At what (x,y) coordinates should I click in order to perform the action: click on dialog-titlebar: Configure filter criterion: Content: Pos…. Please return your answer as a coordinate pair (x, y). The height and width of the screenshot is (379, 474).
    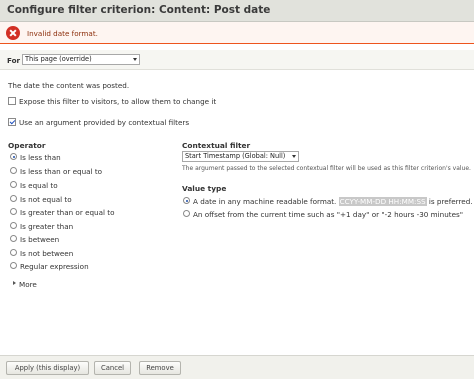
    Looking at the image, I should click on (237, 11).